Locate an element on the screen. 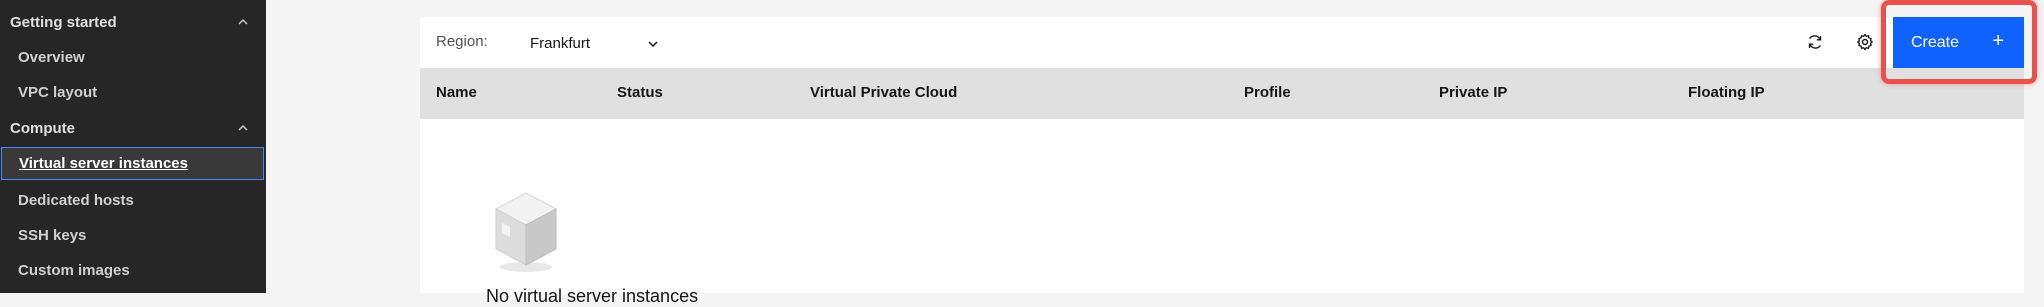  refresh-icon is located at coordinates (1815, 42).